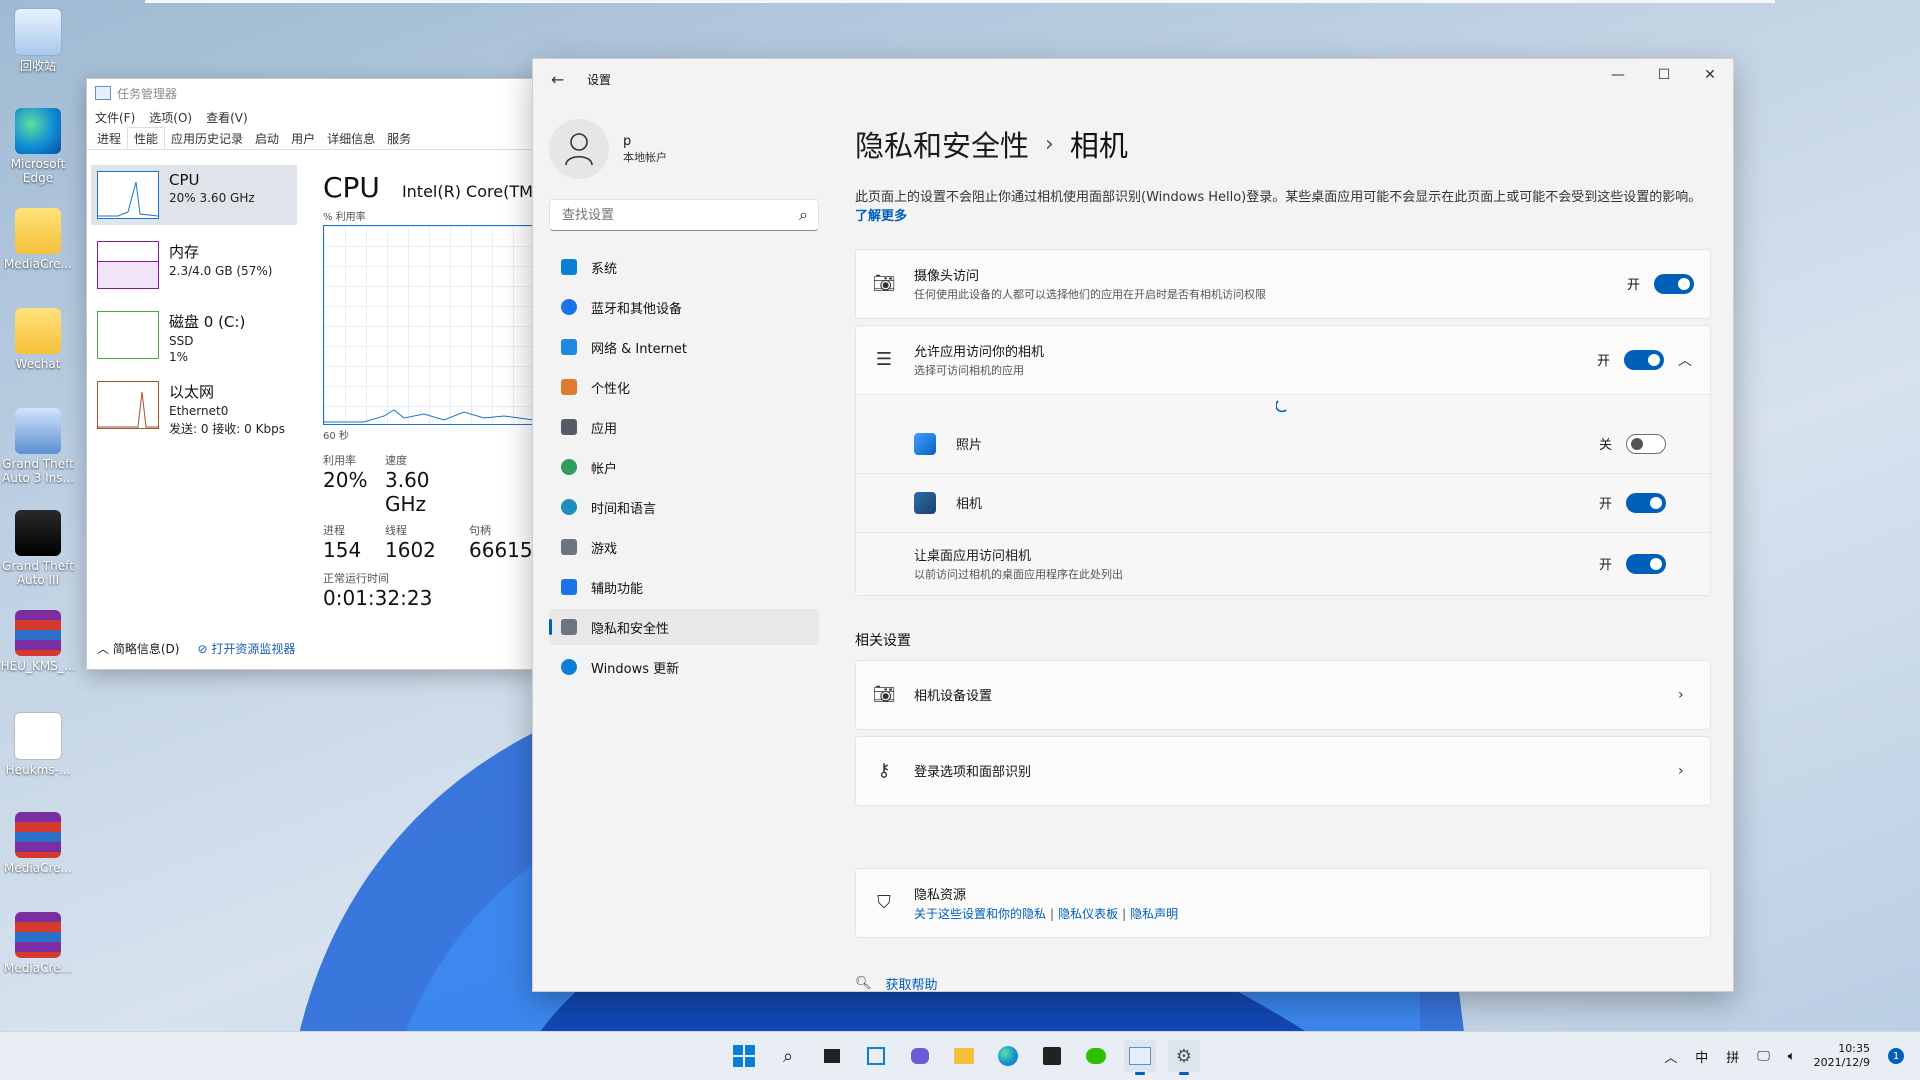 This screenshot has height=1080, width=1920. Describe the element at coordinates (920, 1056) in the screenshot. I see `teams-chat-button` at that location.